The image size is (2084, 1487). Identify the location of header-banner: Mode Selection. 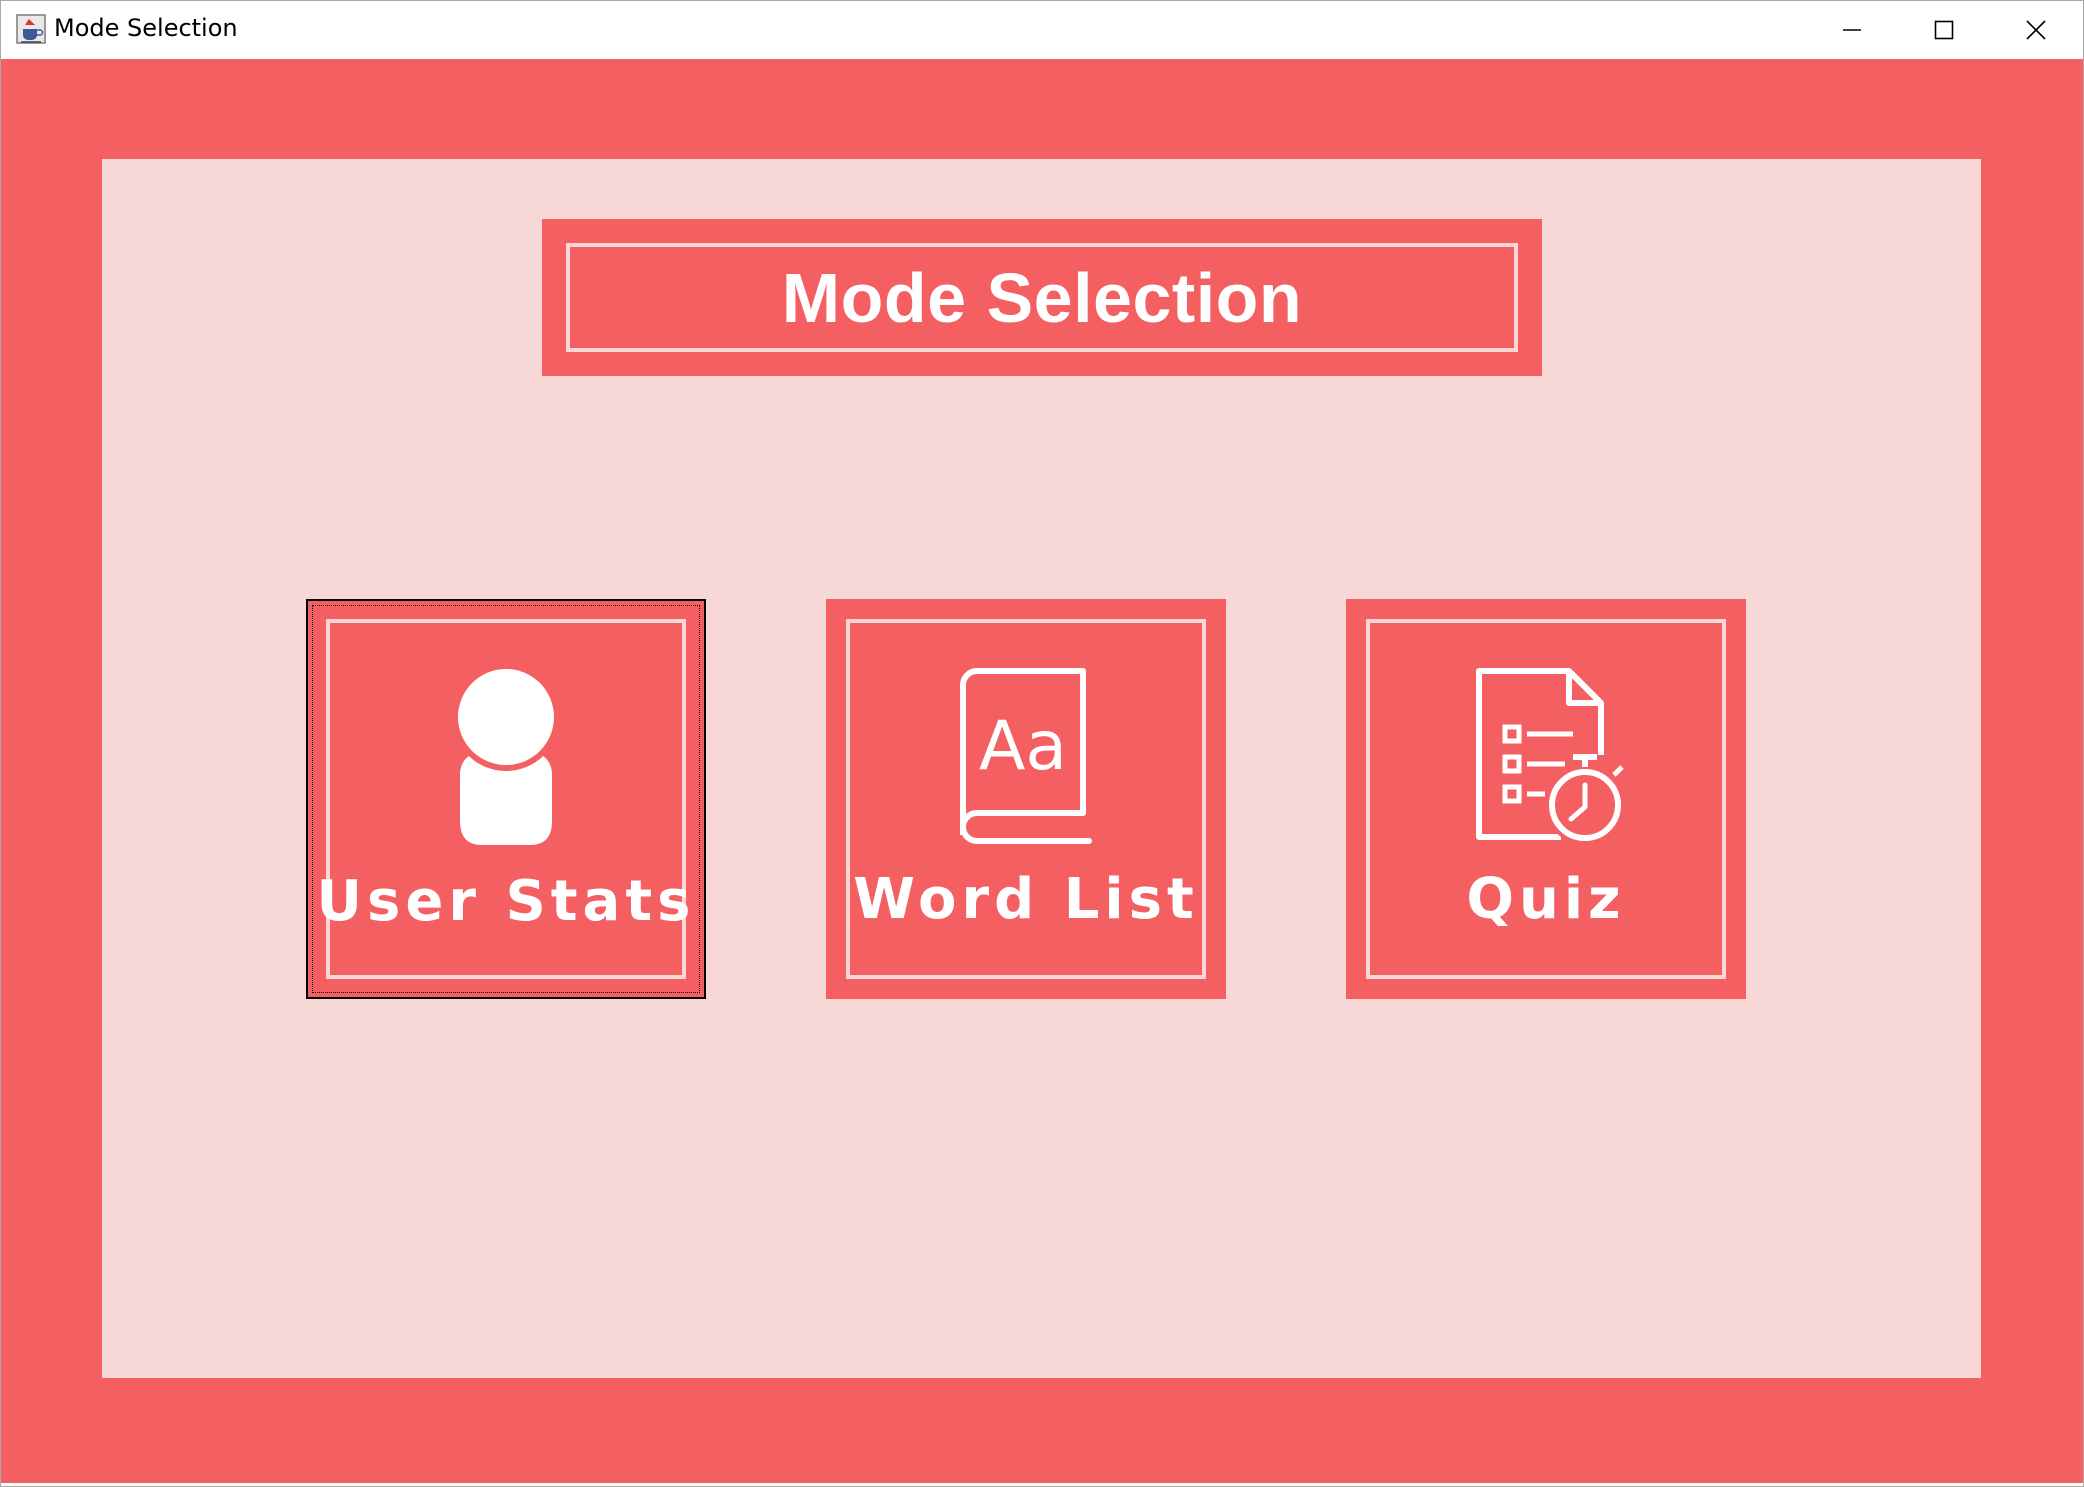
(1042, 297).